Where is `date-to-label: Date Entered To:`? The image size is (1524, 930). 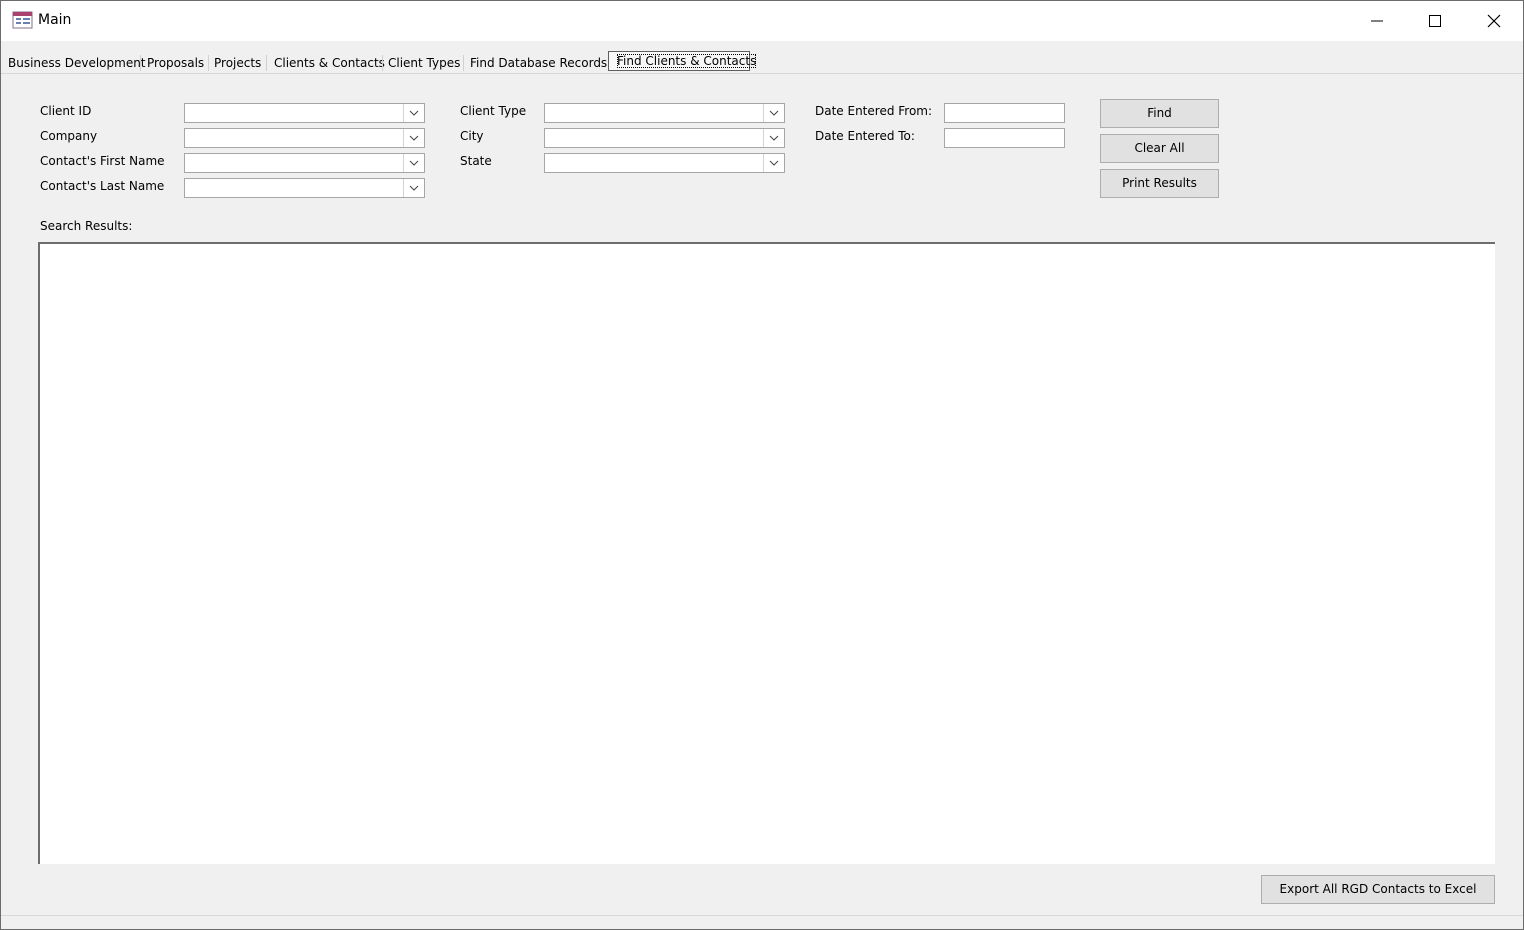 date-to-label: Date Entered To: is located at coordinates (865, 136).